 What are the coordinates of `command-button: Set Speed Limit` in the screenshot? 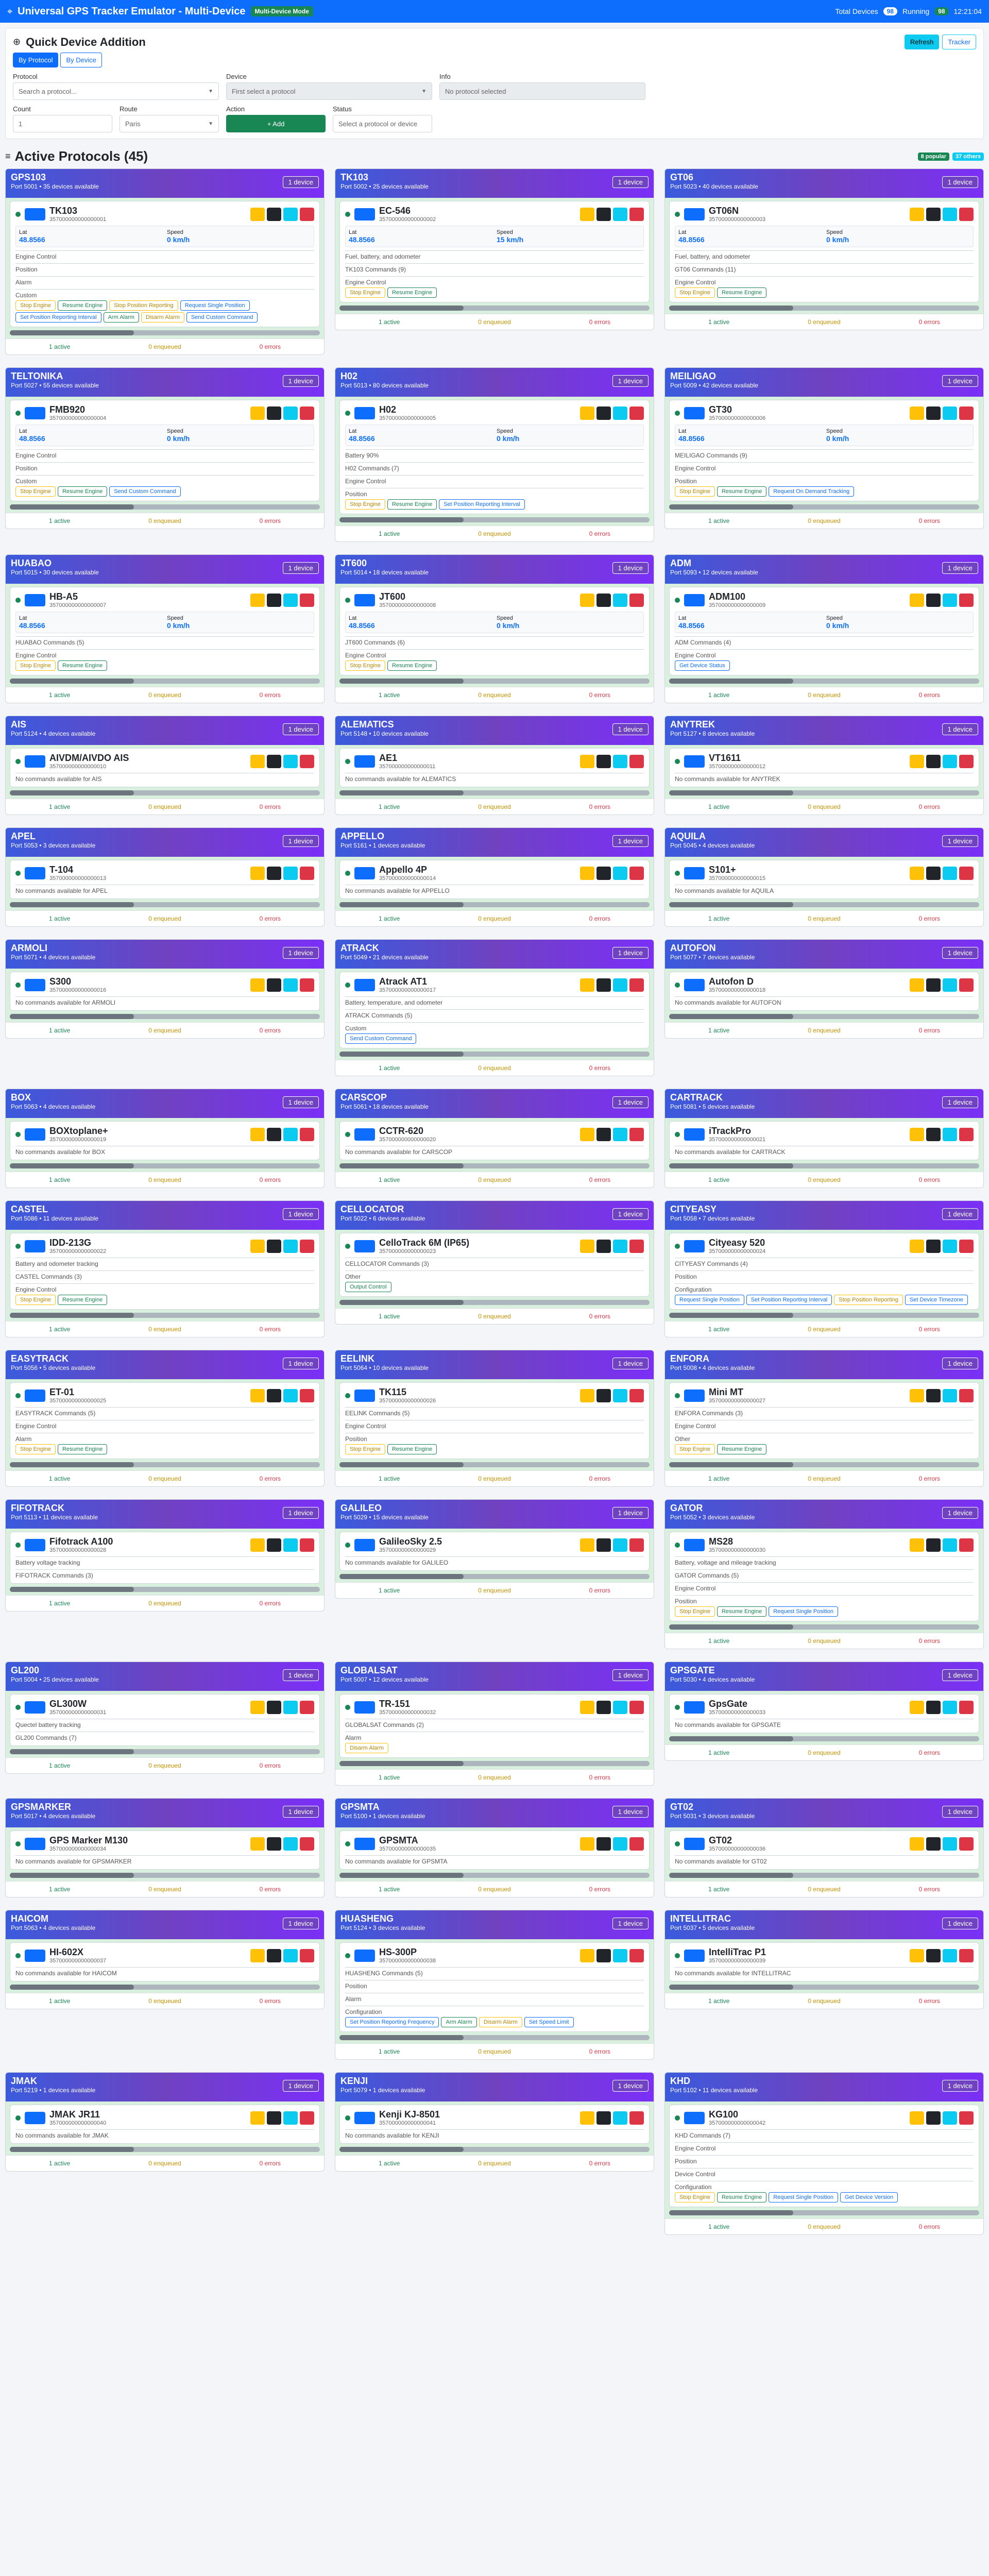 It's located at (549, 2022).